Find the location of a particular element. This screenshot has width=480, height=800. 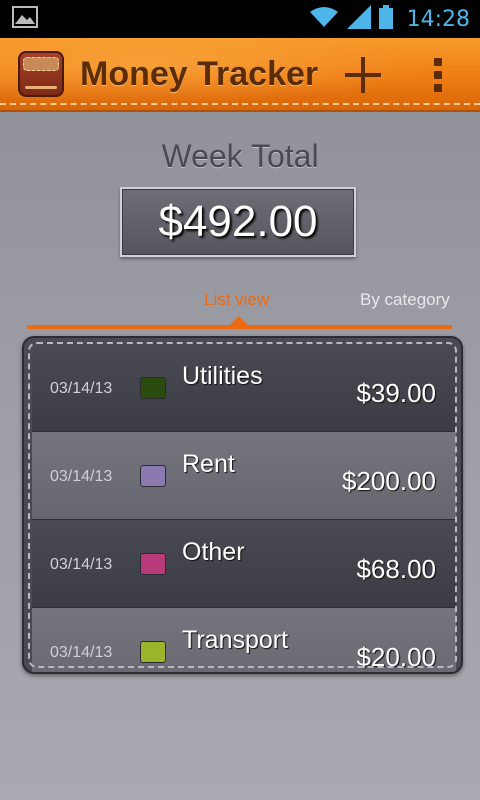

expense-amount: $200.00 is located at coordinates (389, 481).